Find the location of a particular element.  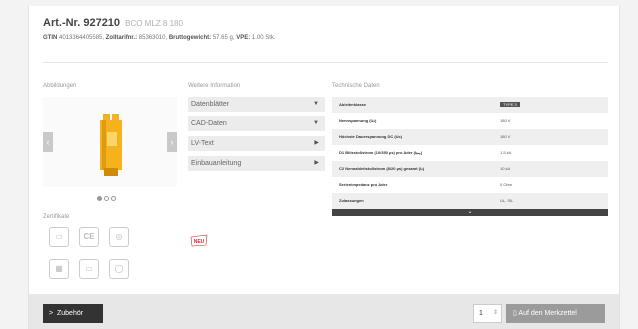

zubehoer-label: Zubehör is located at coordinates (70, 313).